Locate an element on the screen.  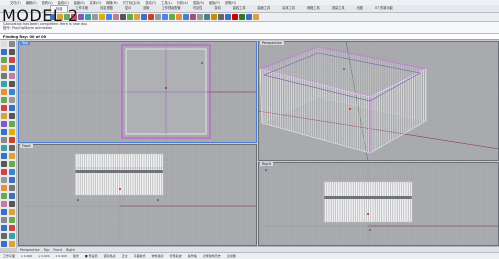
toolbar-tab: 实体工具 is located at coordinates (288, 8).